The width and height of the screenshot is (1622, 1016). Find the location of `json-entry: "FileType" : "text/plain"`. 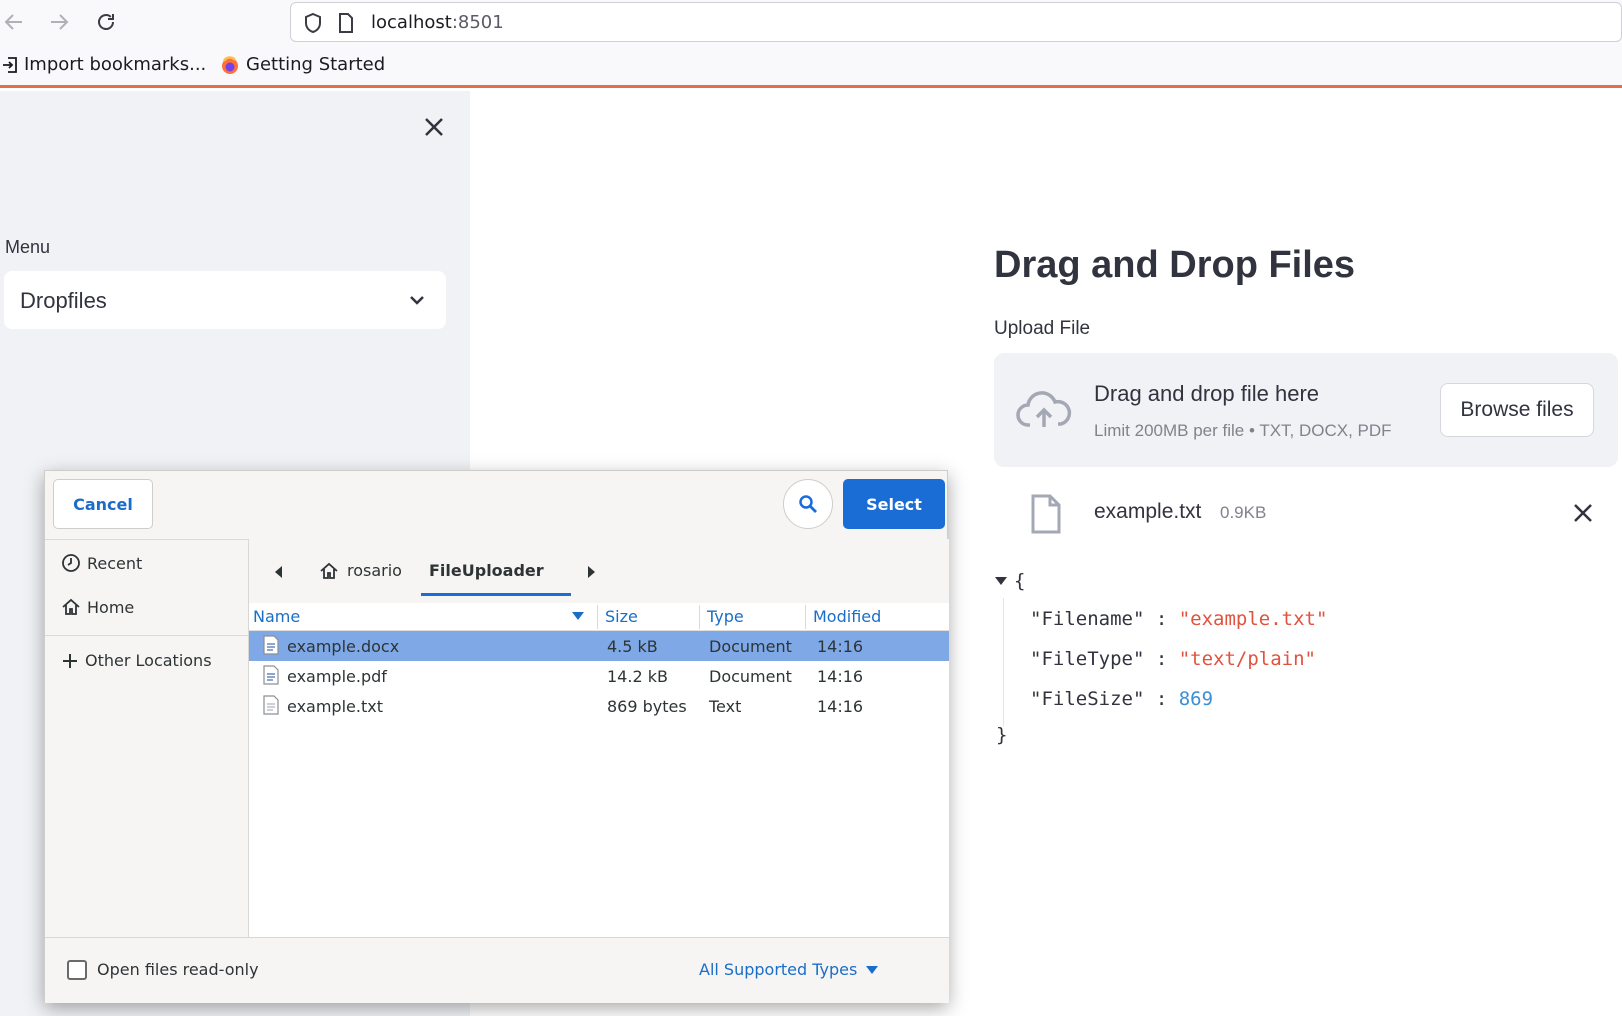

json-entry: "FileType" : "text/plain" is located at coordinates (1173, 659).